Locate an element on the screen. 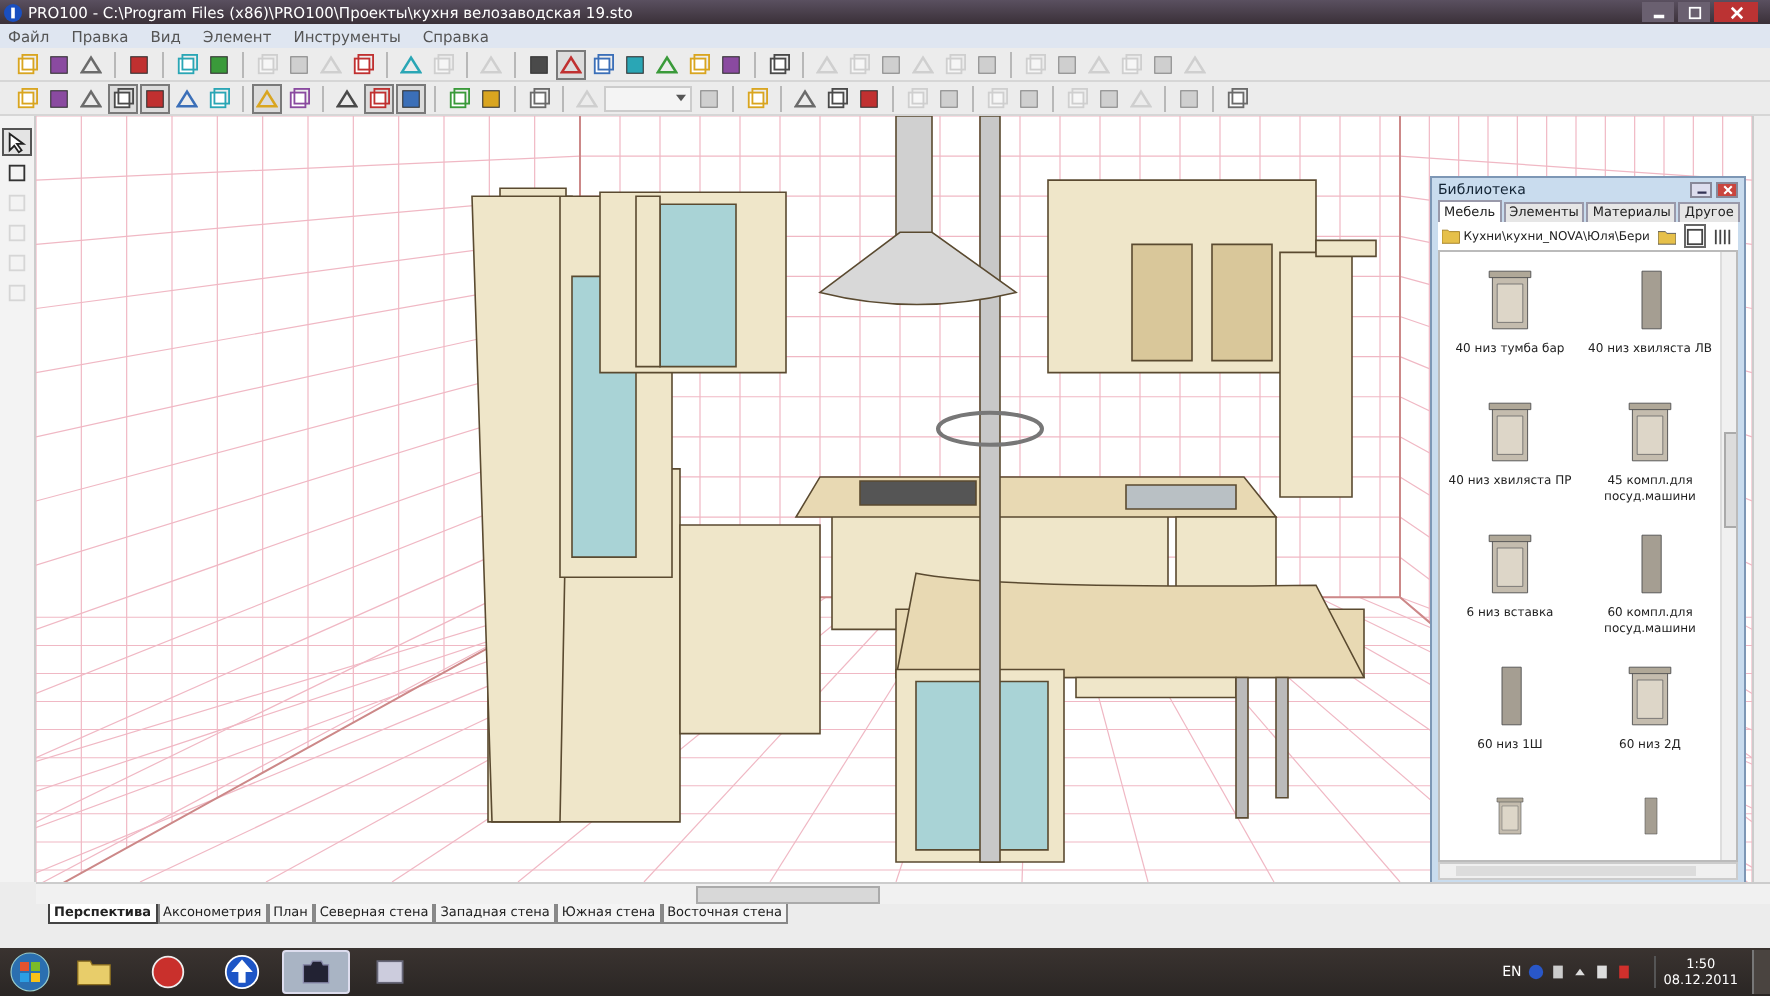 The width and height of the screenshot is (1770, 996). columns-icon is located at coordinates (1722, 236).